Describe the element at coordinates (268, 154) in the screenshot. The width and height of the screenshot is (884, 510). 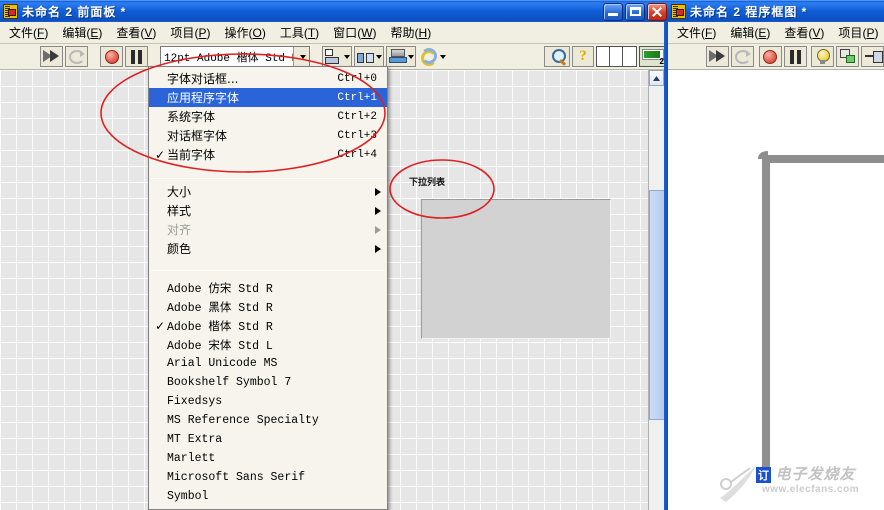
I see `menu-option-current-font: ✓ 当前字体 Ctrl+4` at that location.